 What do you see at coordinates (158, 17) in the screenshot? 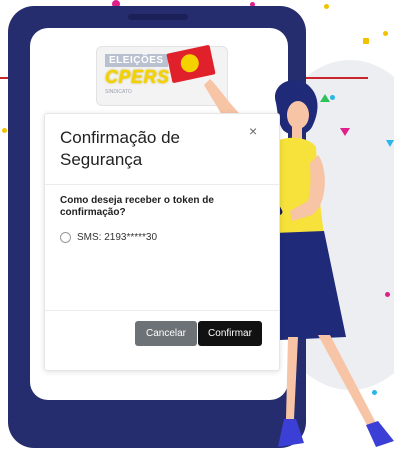
I see `phone-notch` at bounding box center [158, 17].